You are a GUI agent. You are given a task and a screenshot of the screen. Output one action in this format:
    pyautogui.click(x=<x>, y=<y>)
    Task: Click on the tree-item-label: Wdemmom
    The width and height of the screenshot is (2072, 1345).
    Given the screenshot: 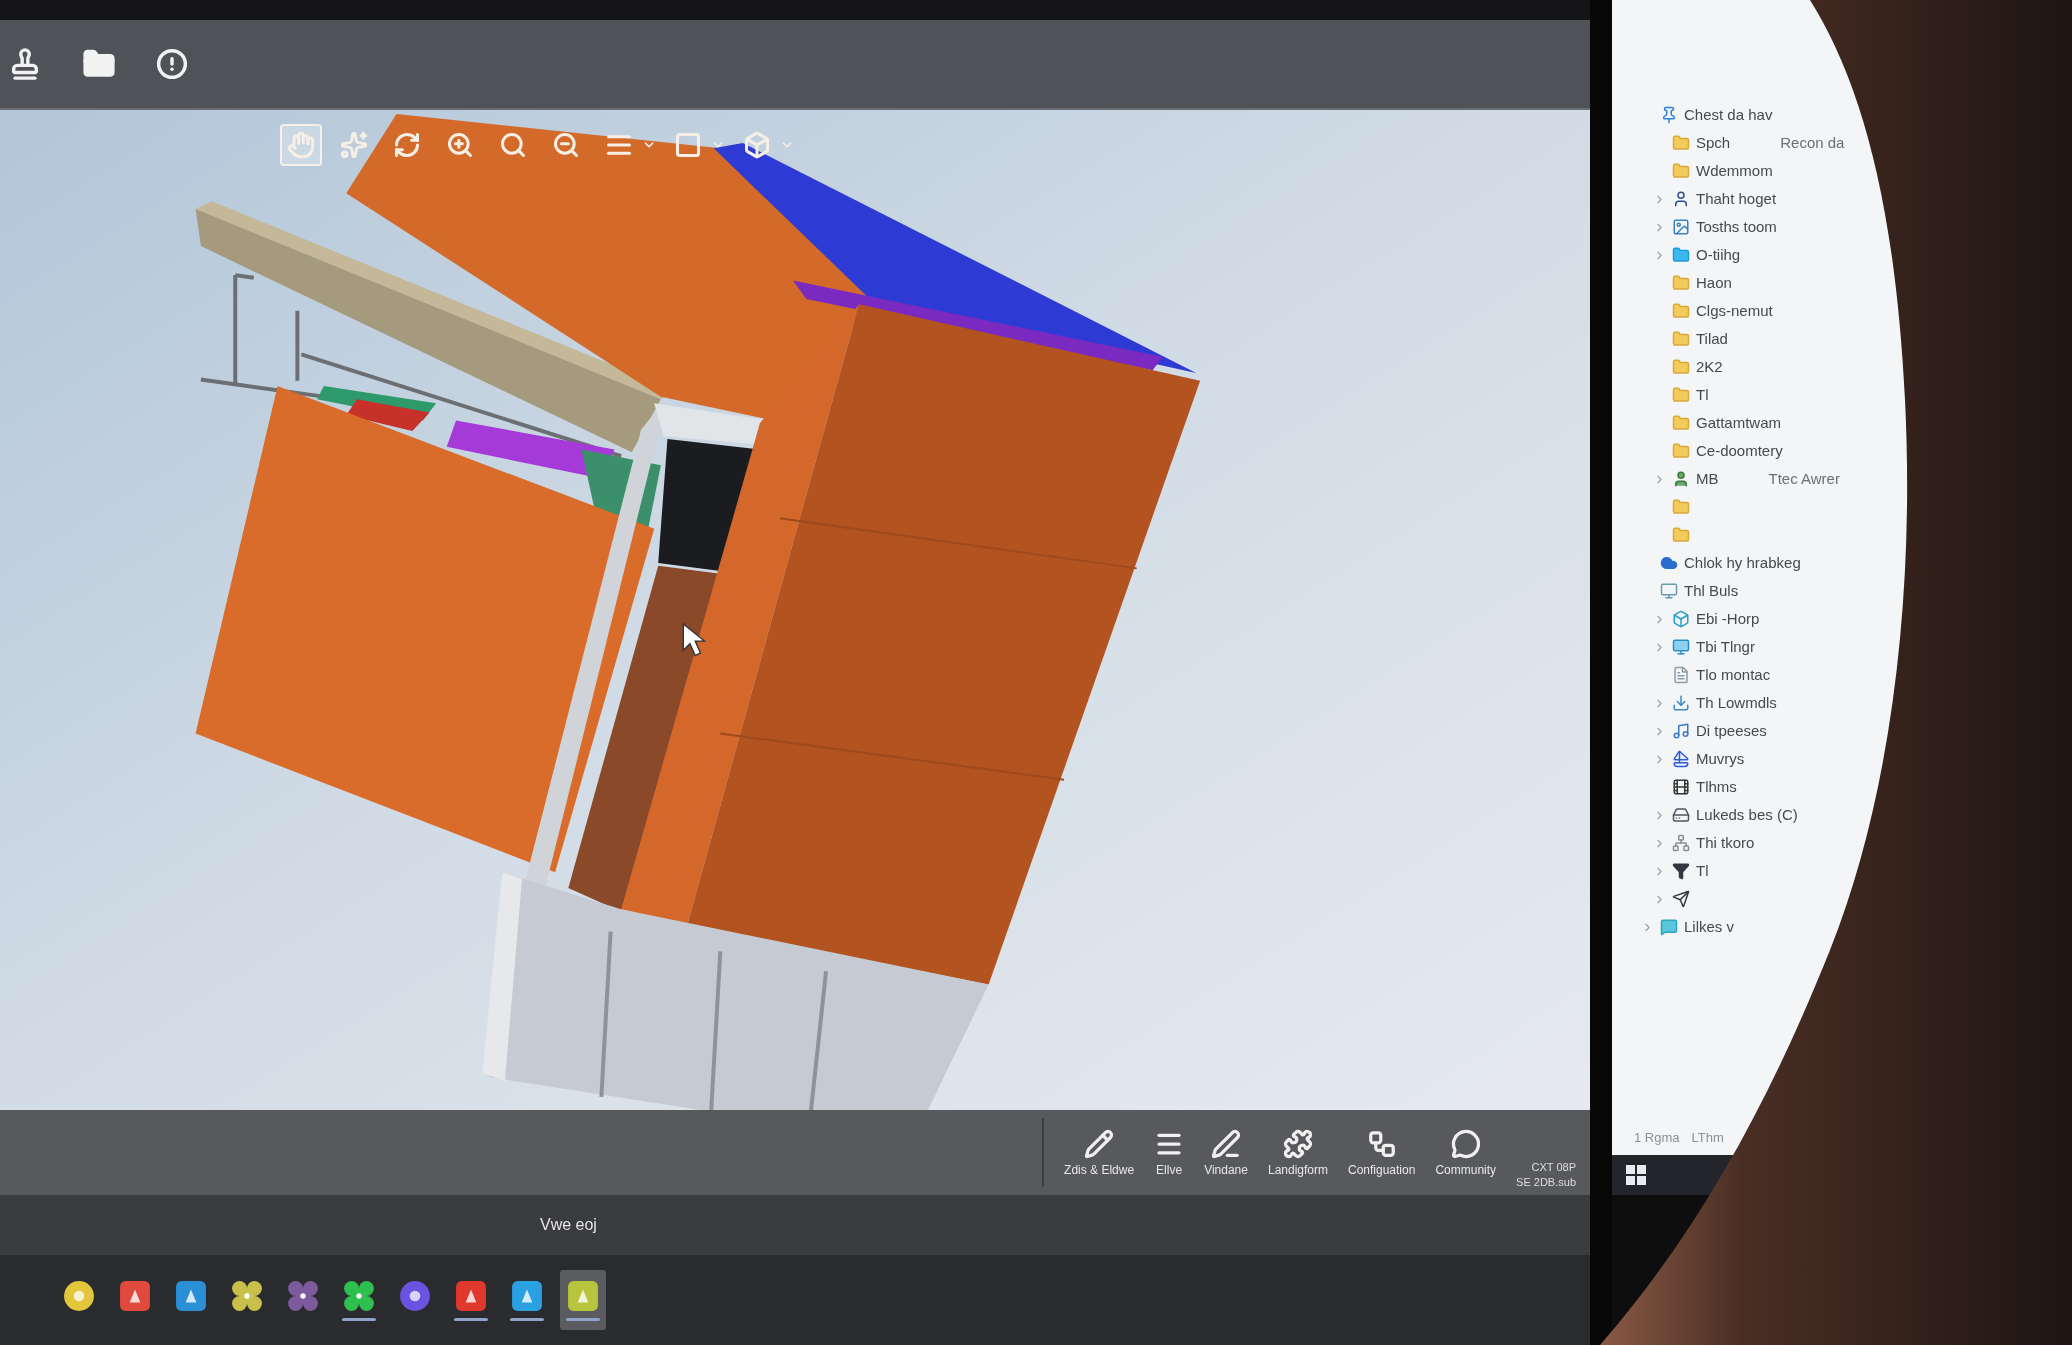 What is the action you would take?
    pyautogui.click(x=1734, y=171)
    